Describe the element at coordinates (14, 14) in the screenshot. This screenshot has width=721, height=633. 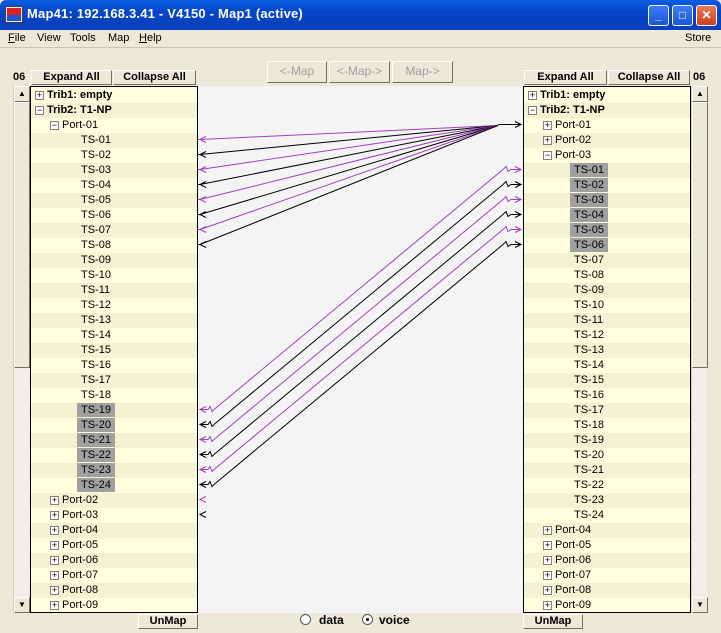
I see `app-icon` at that location.